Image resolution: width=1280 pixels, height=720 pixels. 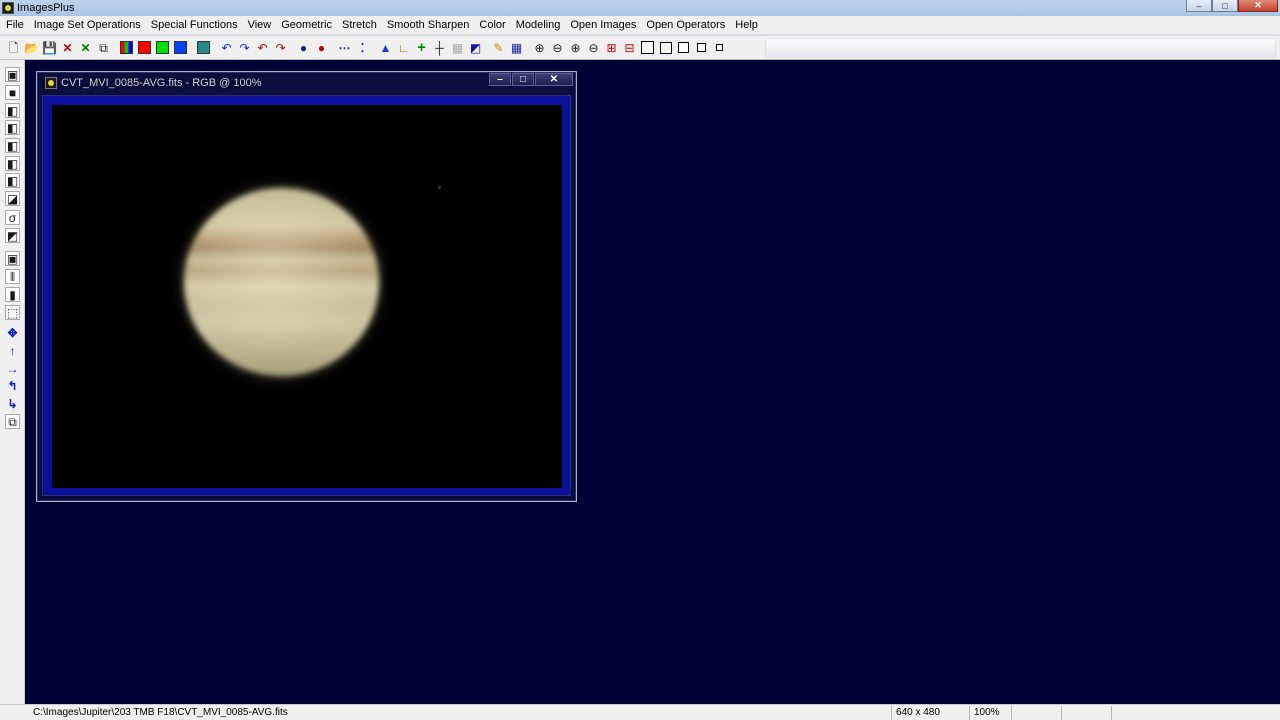 I want to click on green-channel-icon, so click(x=162, y=48).